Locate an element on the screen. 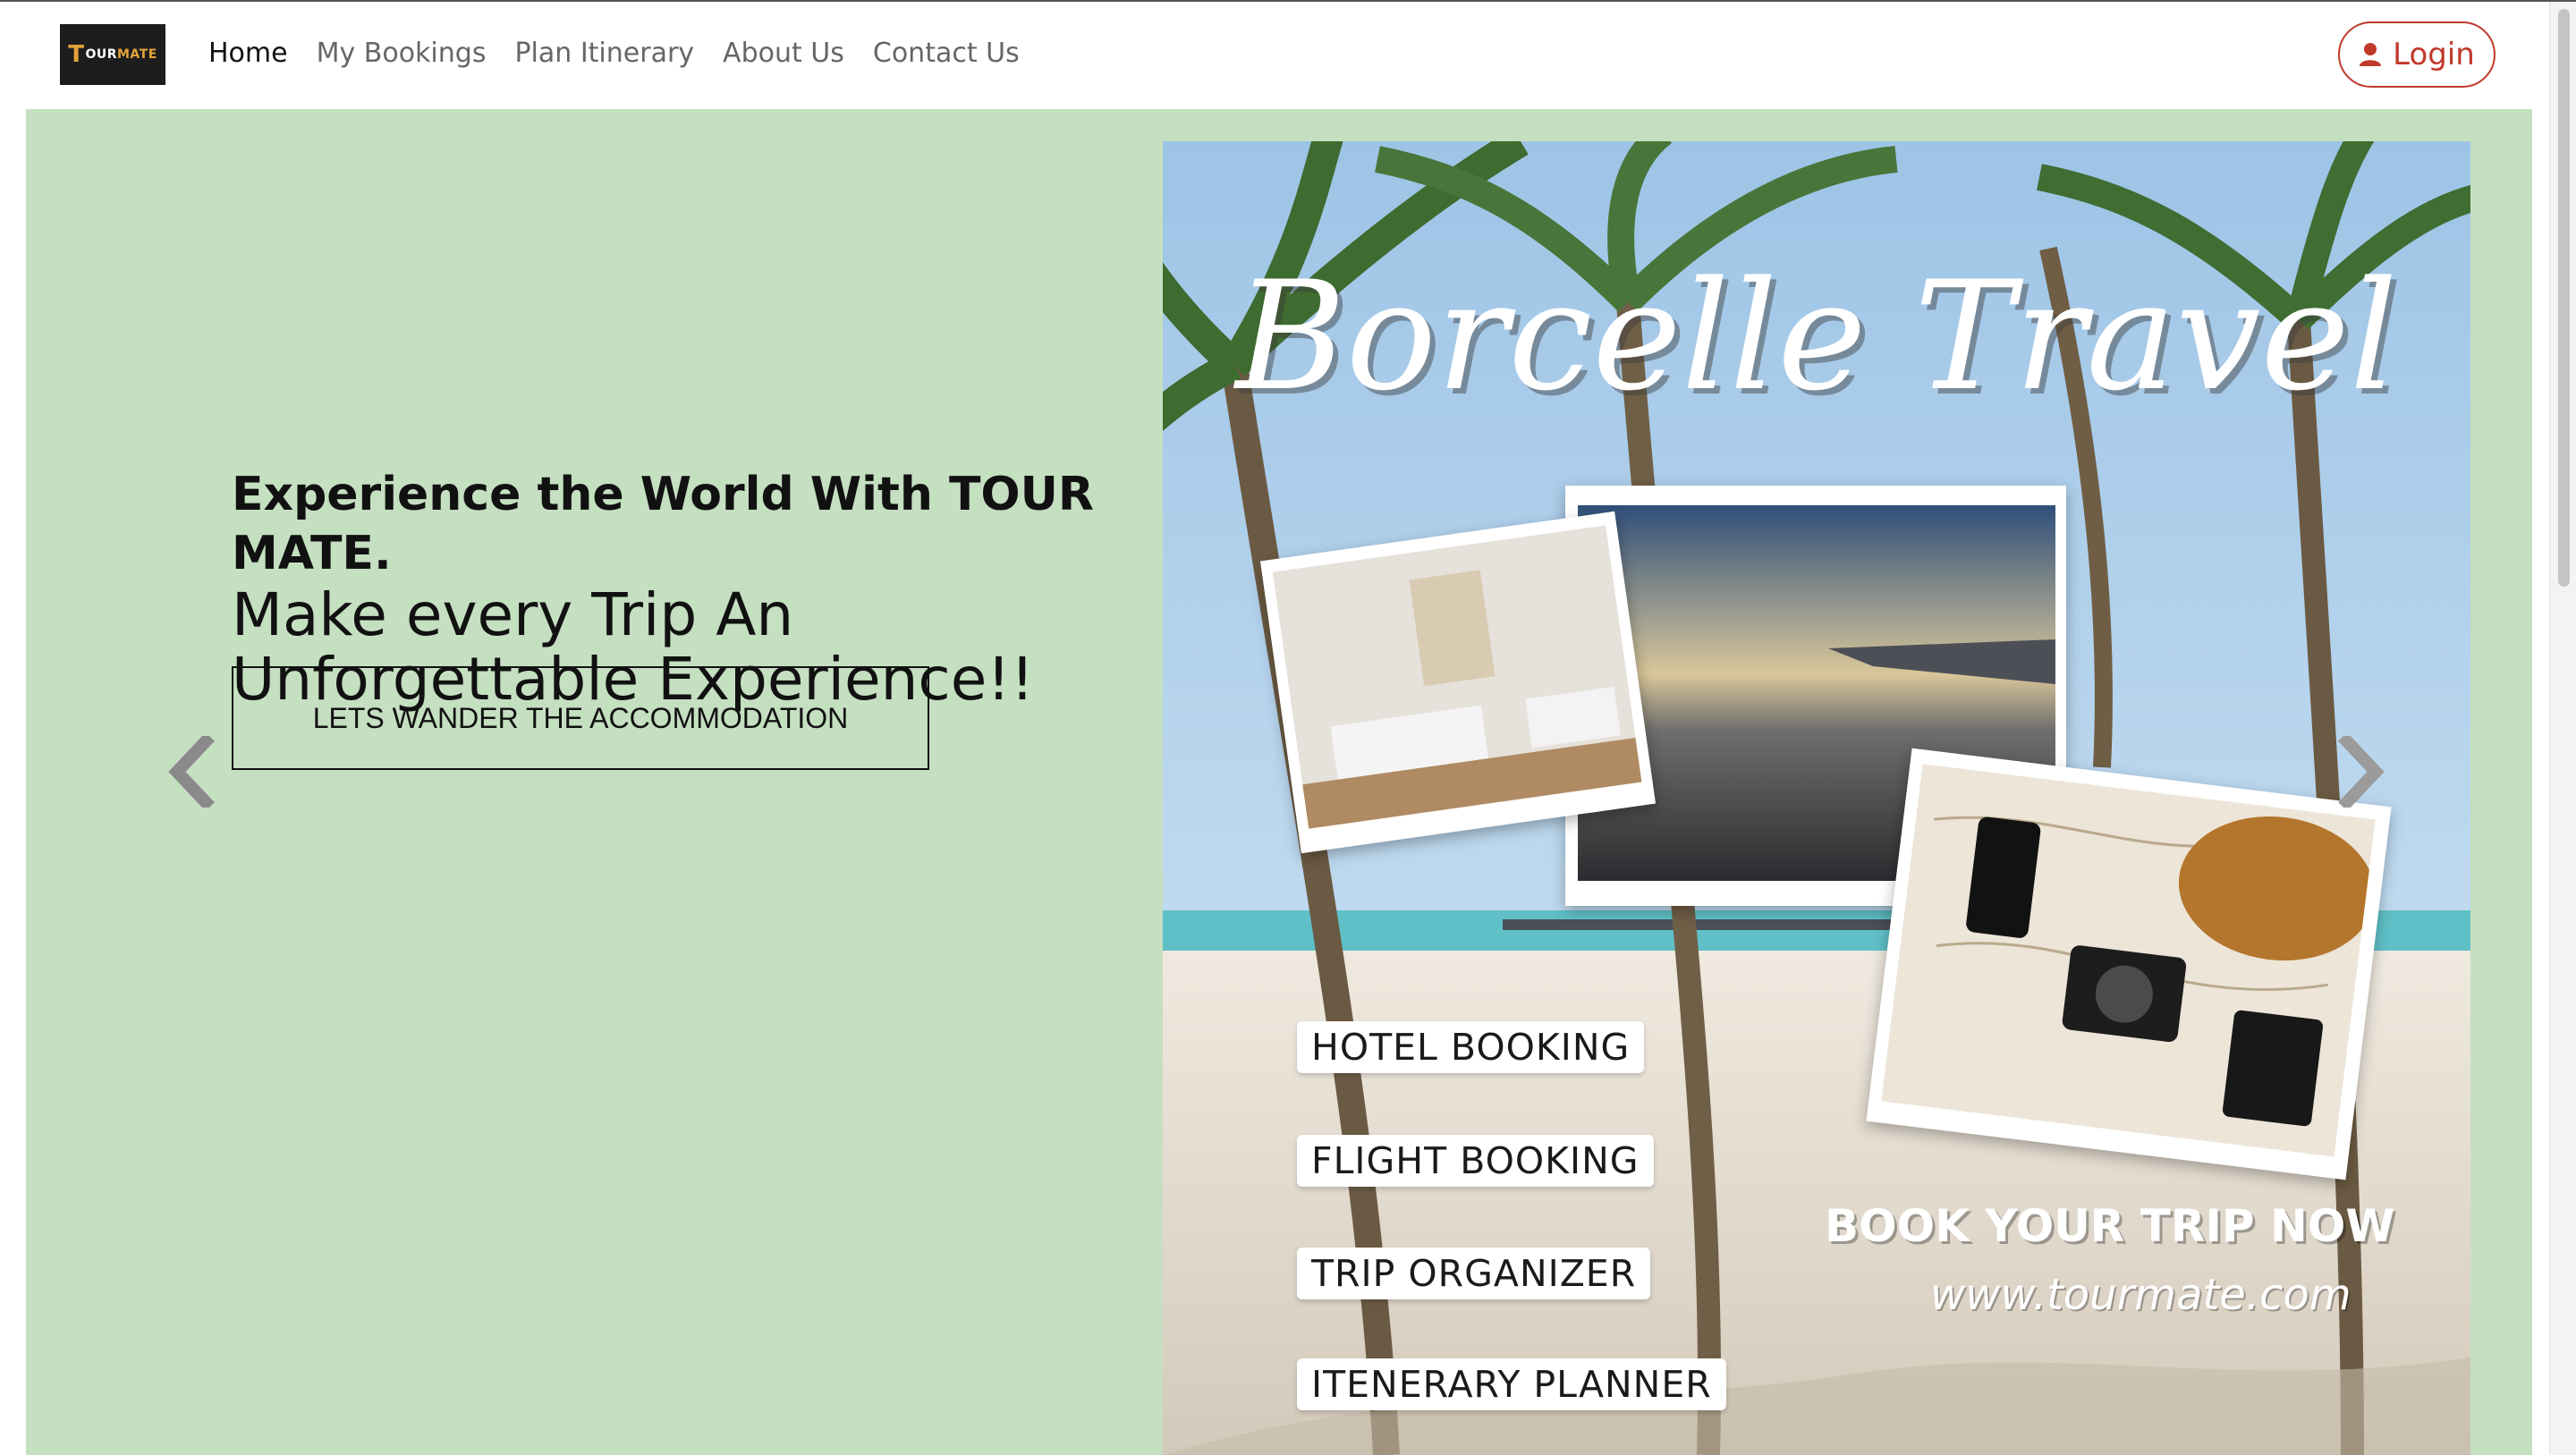 Image resolution: width=2576 pixels, height=1455 pixels. camera-map-hat-image is located at coordinates (2128, 961).